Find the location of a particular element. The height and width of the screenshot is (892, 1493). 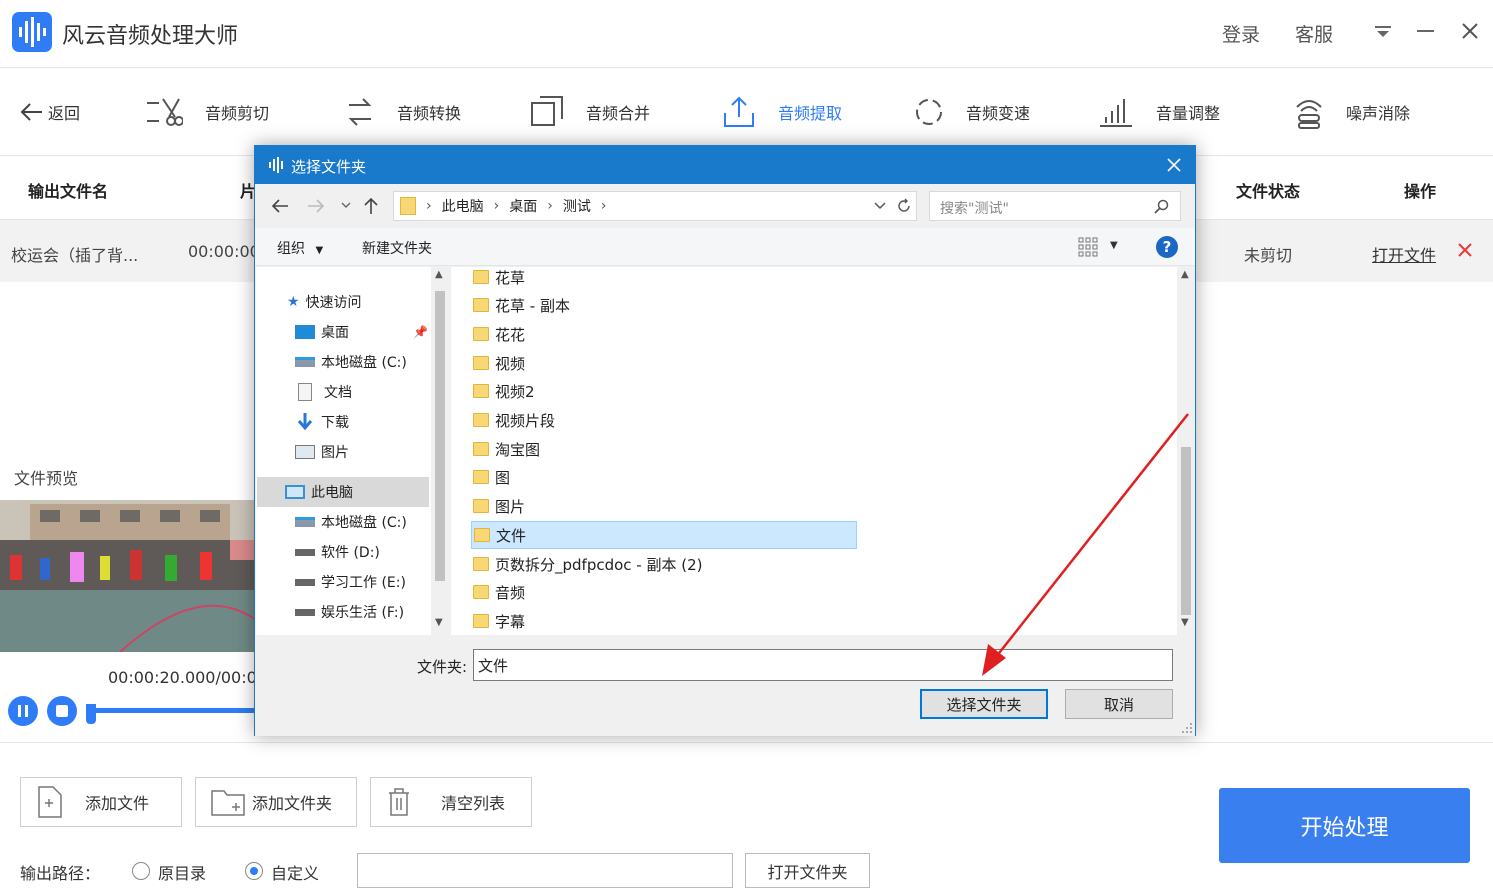

minimize-icon is located at coordinates (1425, 31).